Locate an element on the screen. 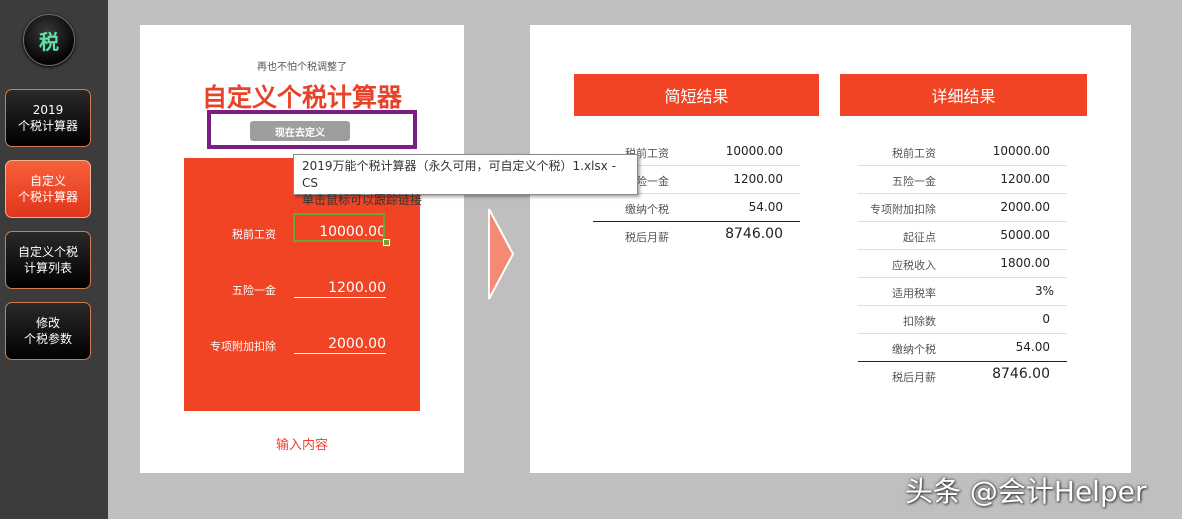 Image resolution: width=1182 pixels, height=519 pixels. define-now-button: 现在去定义 is located at coordinates (300, 131).